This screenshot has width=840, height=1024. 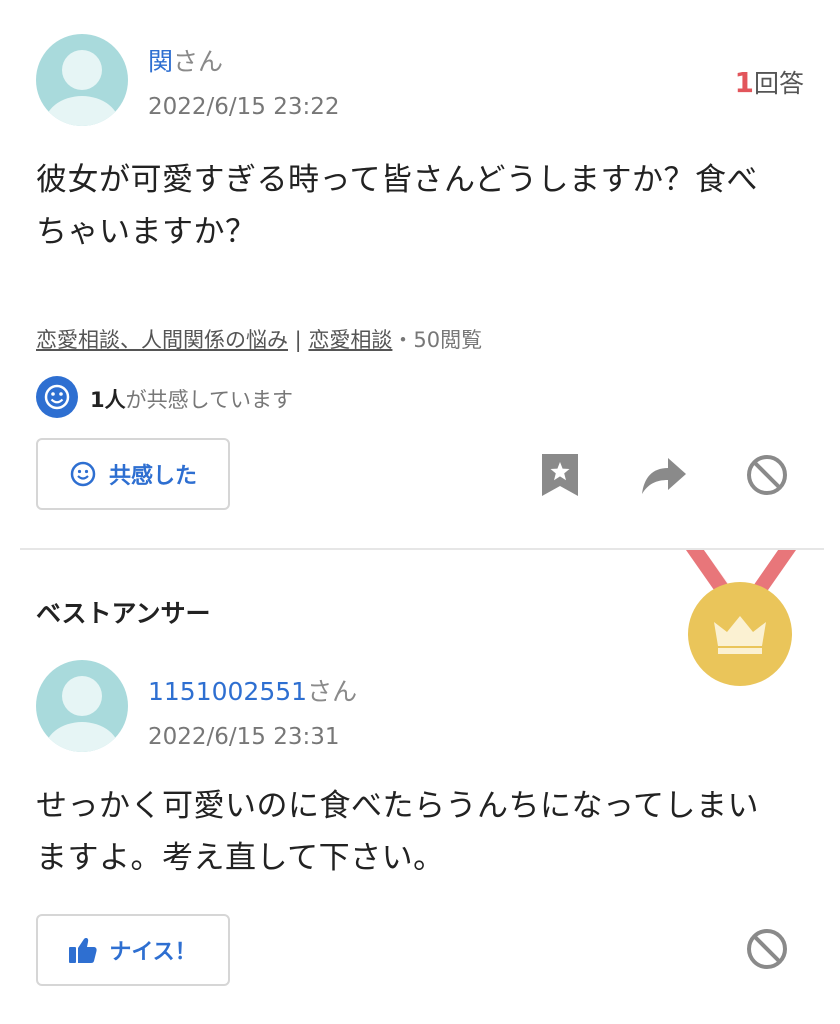 I want to click on nice-button: ナイス！, so click(x=133, y=950).